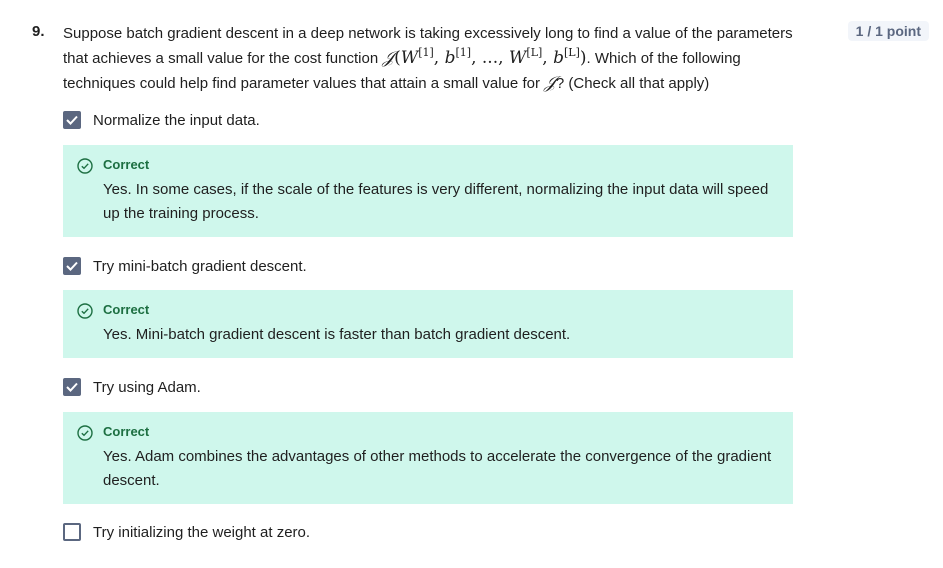 Image resolution: width=943 pixels, height=568 pixels. I want to click on question-text-part3: ? (Check all that apply), so click(632, 83).